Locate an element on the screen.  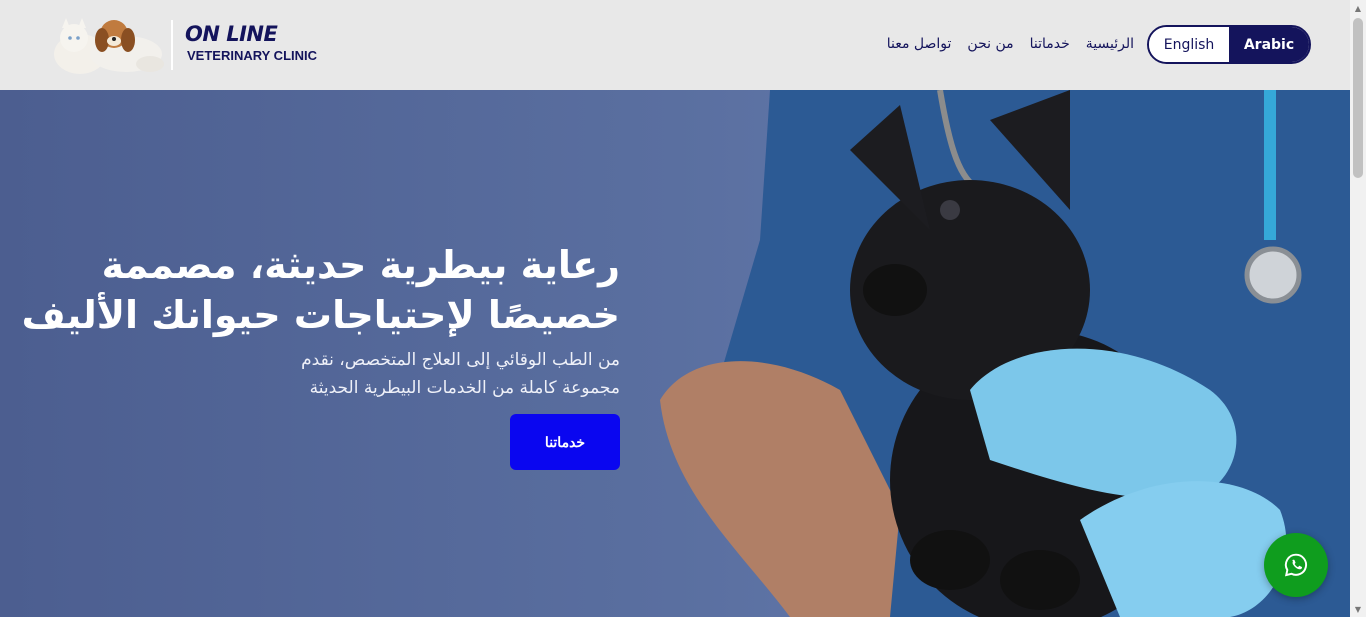
page-scrollbar: ▲ ▼ is located at coordinates (1358, 308).